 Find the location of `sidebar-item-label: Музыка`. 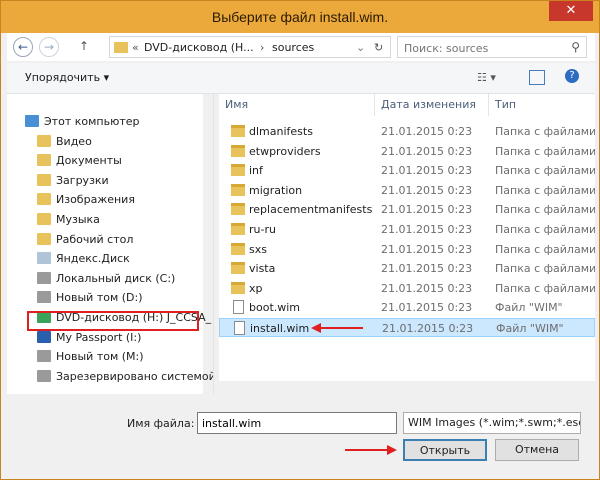

sidebar-item-label: Музыка is located at coordinates (78, 219).